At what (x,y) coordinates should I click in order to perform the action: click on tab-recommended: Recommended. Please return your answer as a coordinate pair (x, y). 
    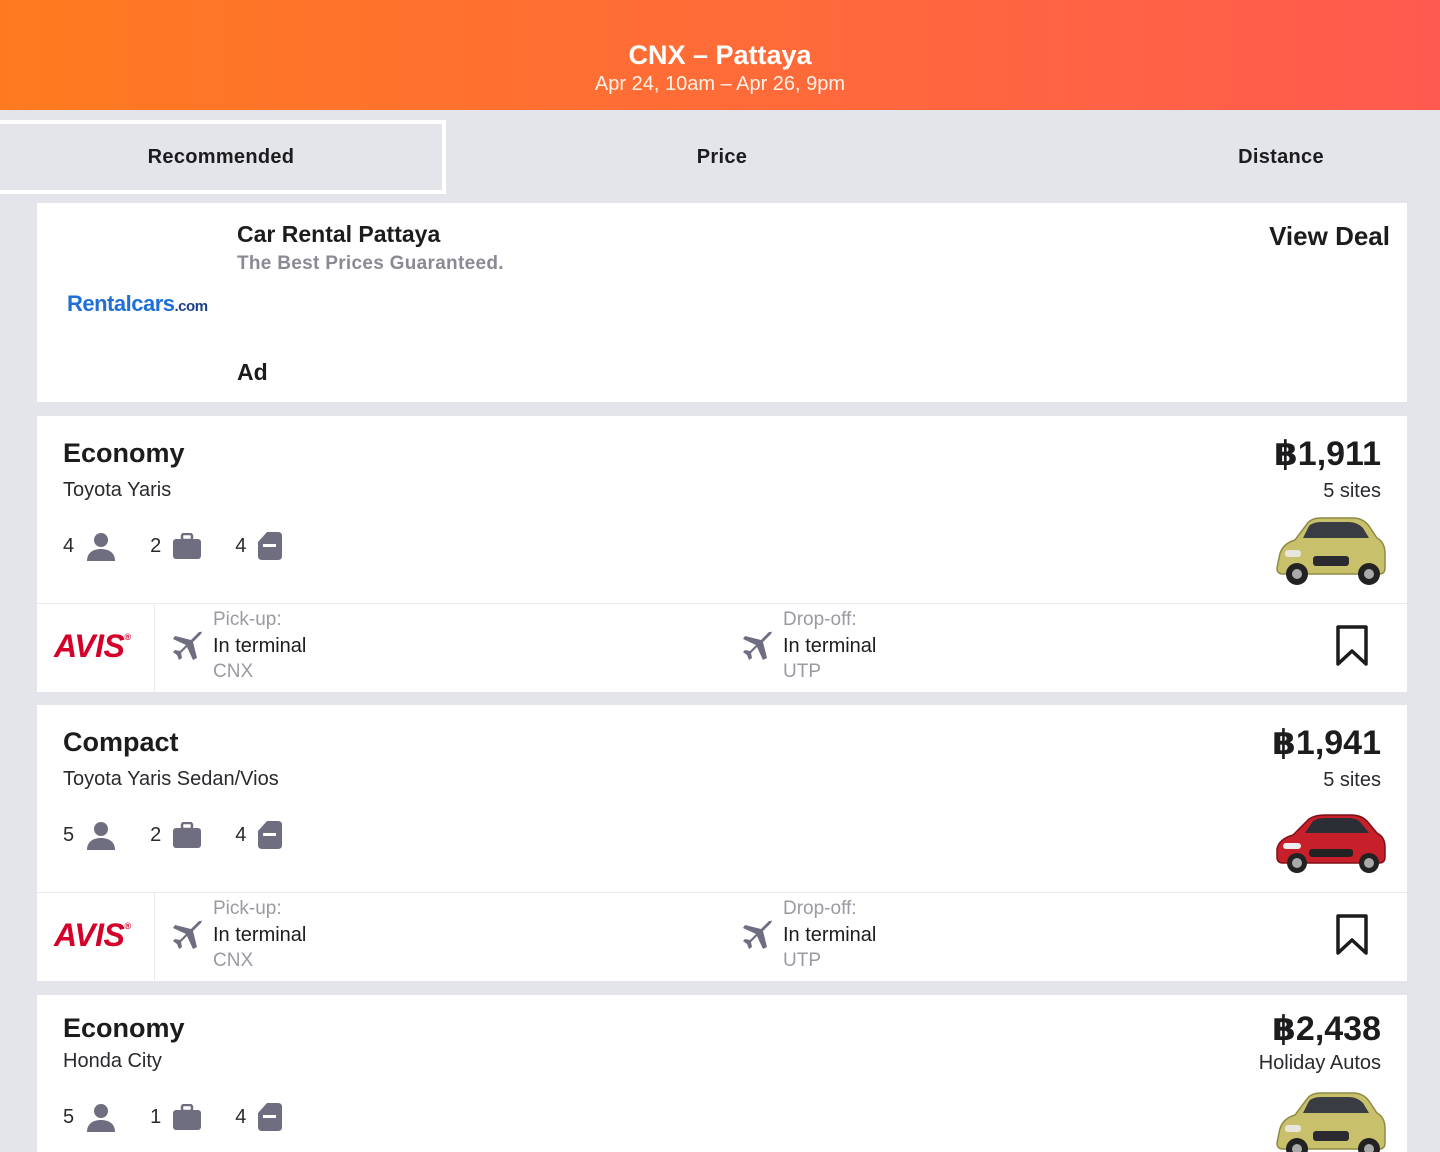
    Looking at the image, I should click on (223, 157).